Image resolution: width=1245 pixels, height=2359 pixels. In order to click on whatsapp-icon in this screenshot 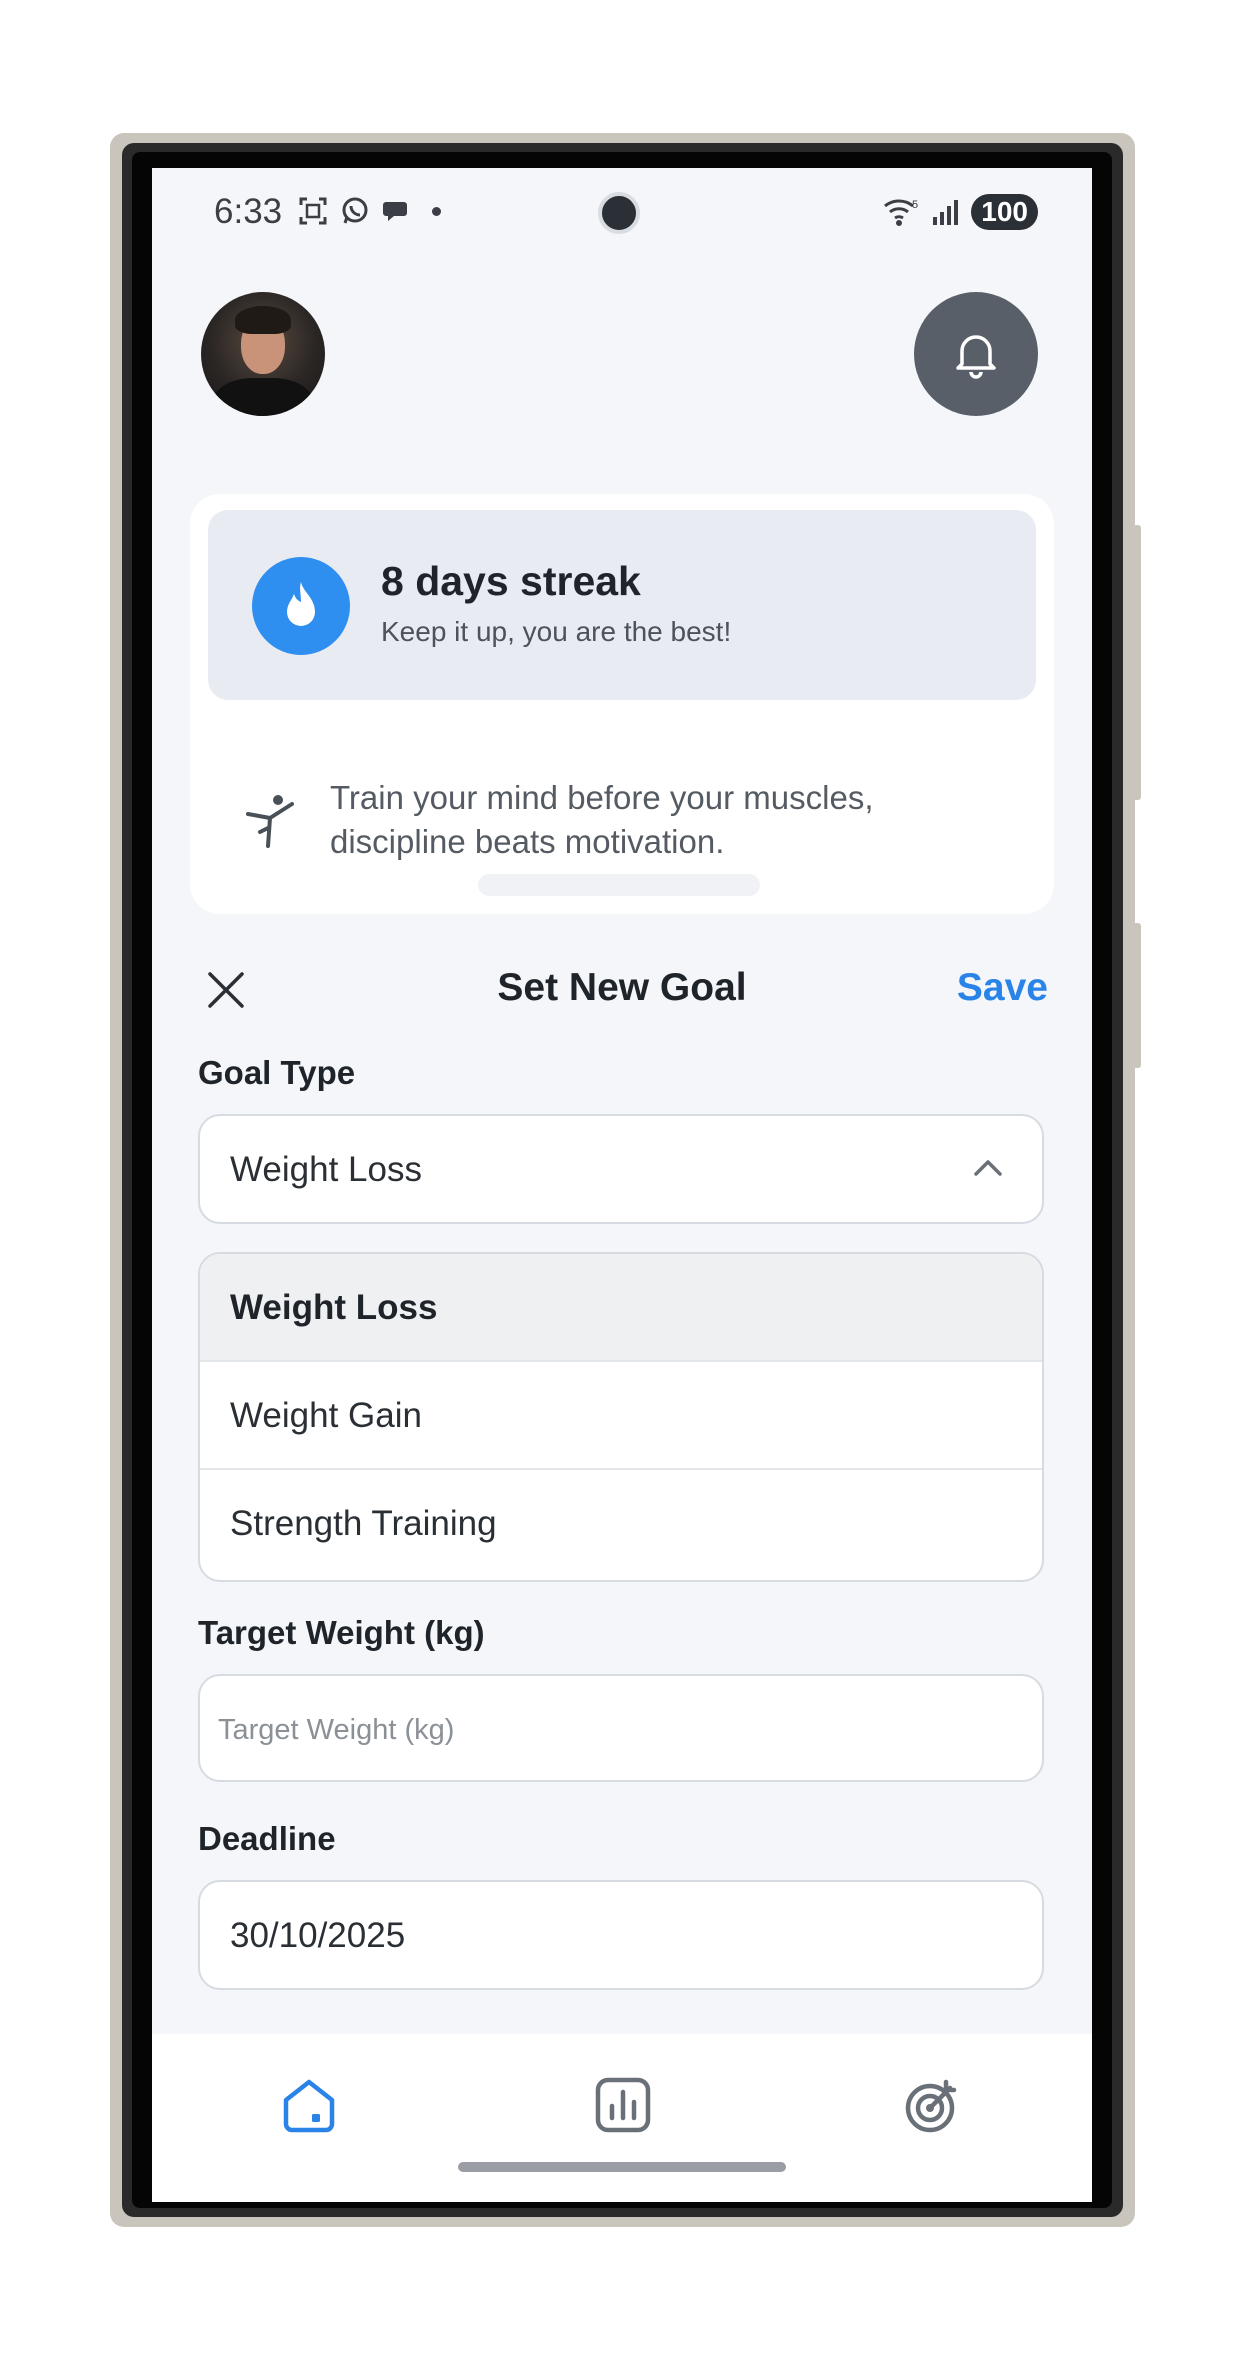, I will do `click(355, 210)`.